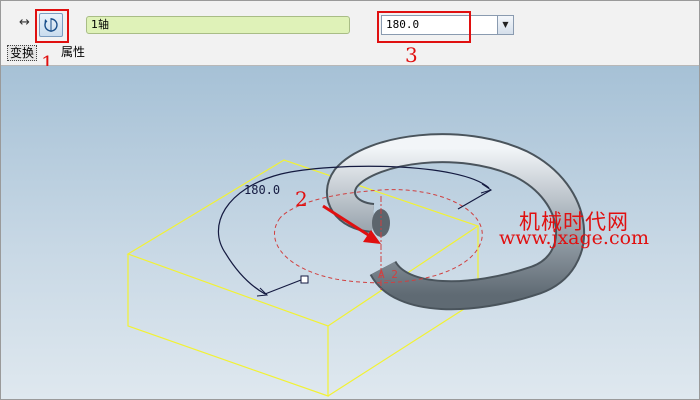  What do you see at coordinates (22, 53) in the screenshot?
I see `tab-transform: 变换` at bounding box center [22, 53].